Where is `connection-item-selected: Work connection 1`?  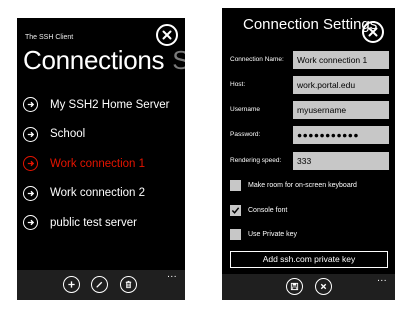
connection-item-selected: Work connection 1 is located at coordinates (103, 164).